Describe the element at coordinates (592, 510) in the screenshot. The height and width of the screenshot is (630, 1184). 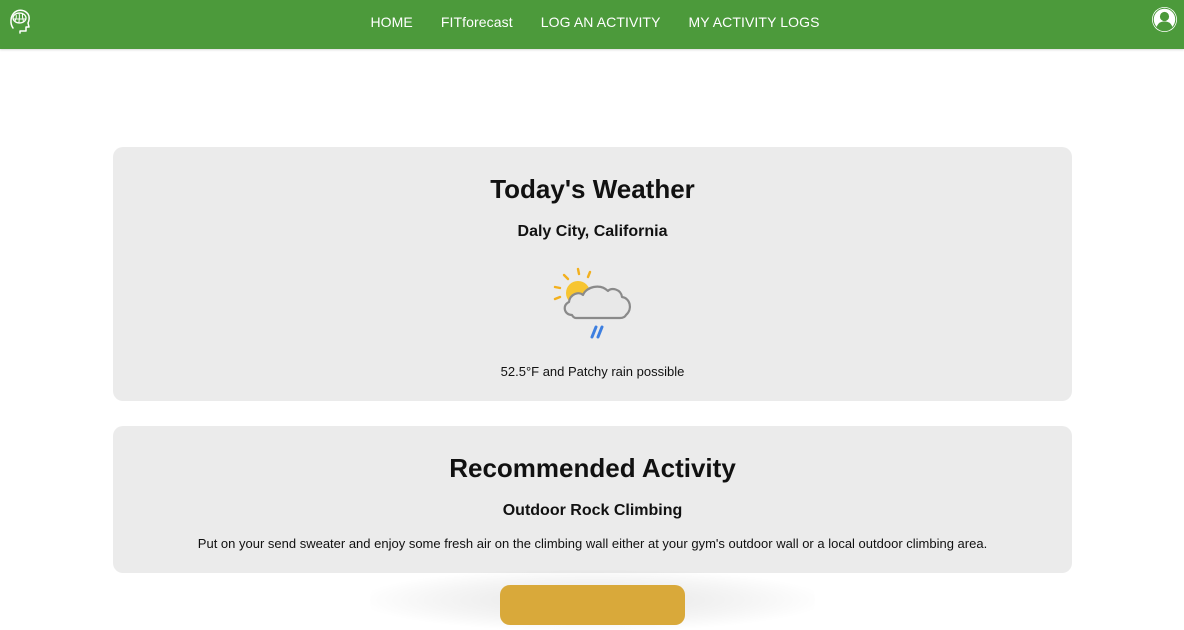
I see `activity-name: Outdoor Rock Climbing` at that location.